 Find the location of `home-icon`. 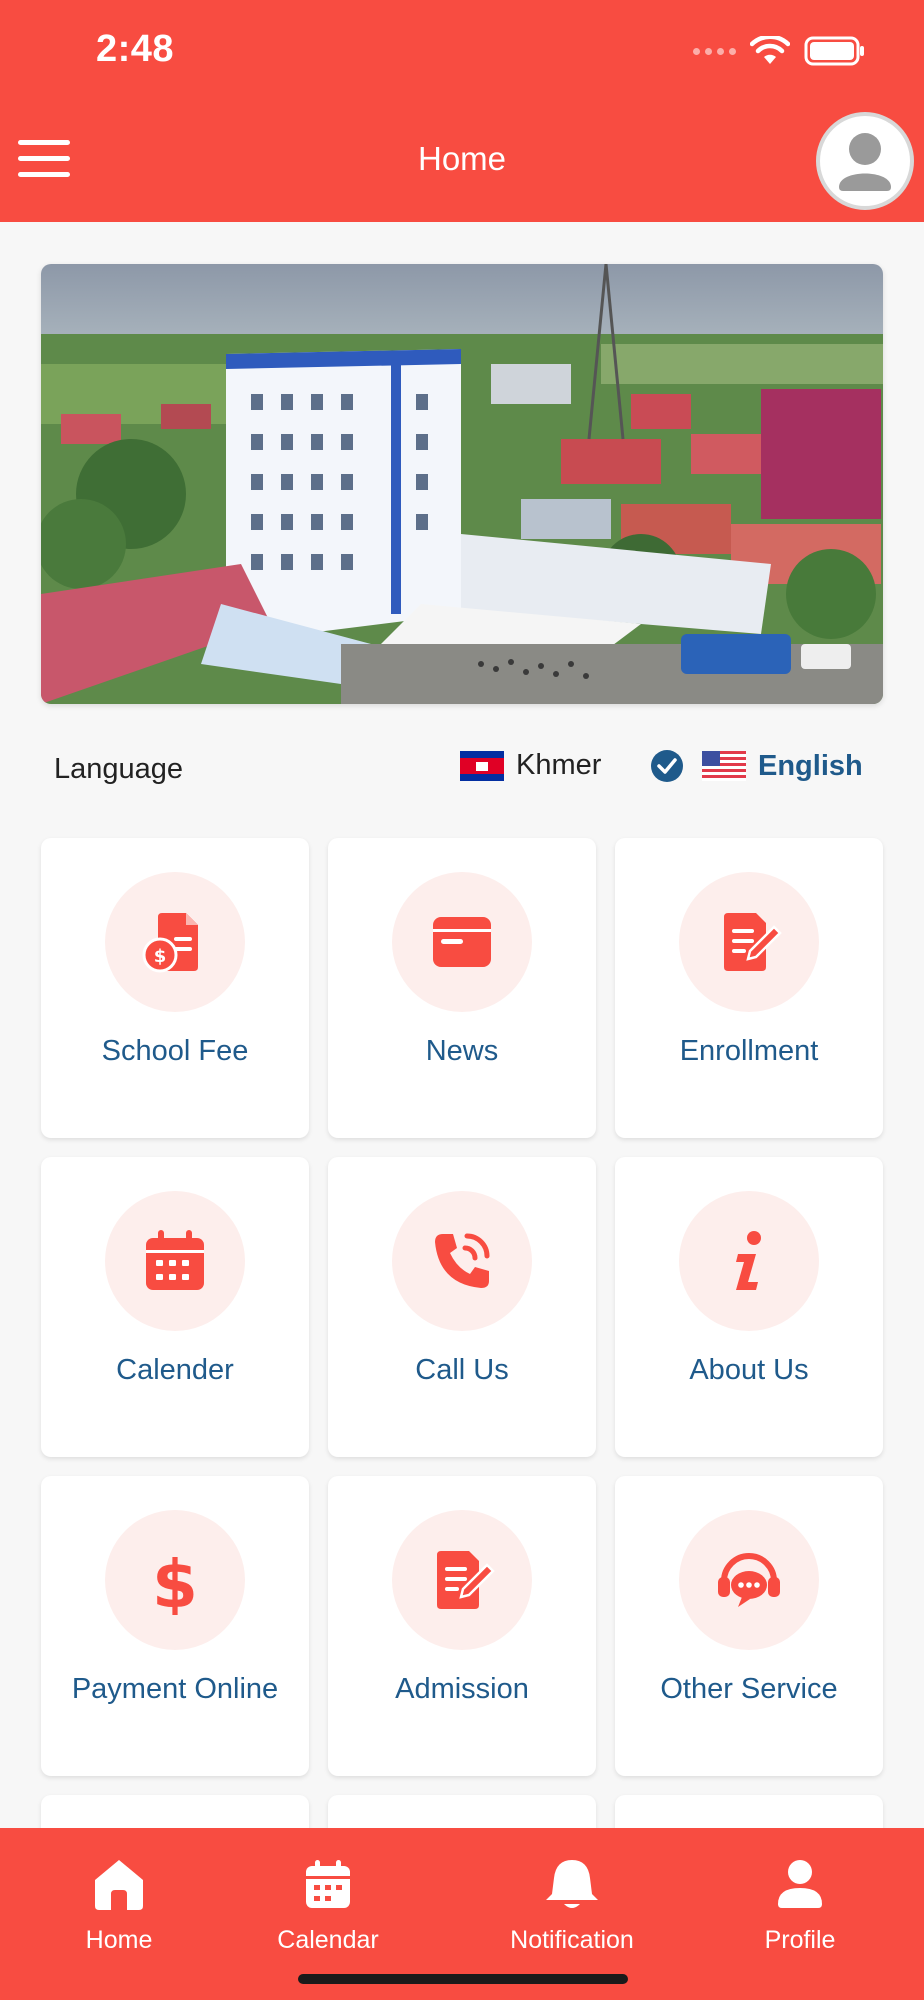

home-icon is located at coordinates (119, 1885).